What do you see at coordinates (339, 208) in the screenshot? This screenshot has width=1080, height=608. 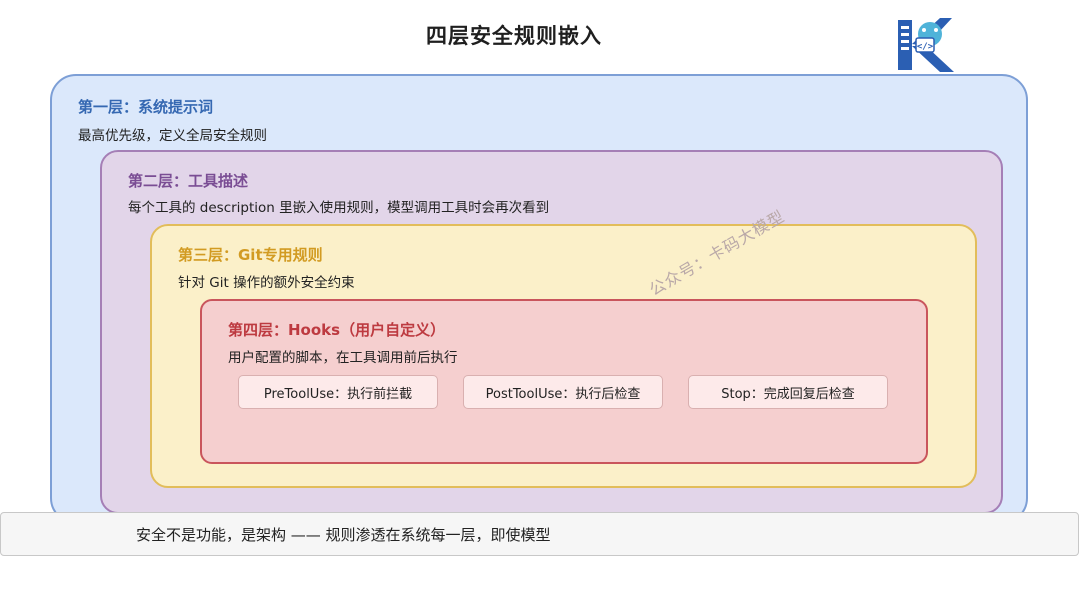 I see `layer-2-desc: 每个工具的 description 里嵌入使用规则，模型调用工具时会再次看到` at bounding box center [339, 208].